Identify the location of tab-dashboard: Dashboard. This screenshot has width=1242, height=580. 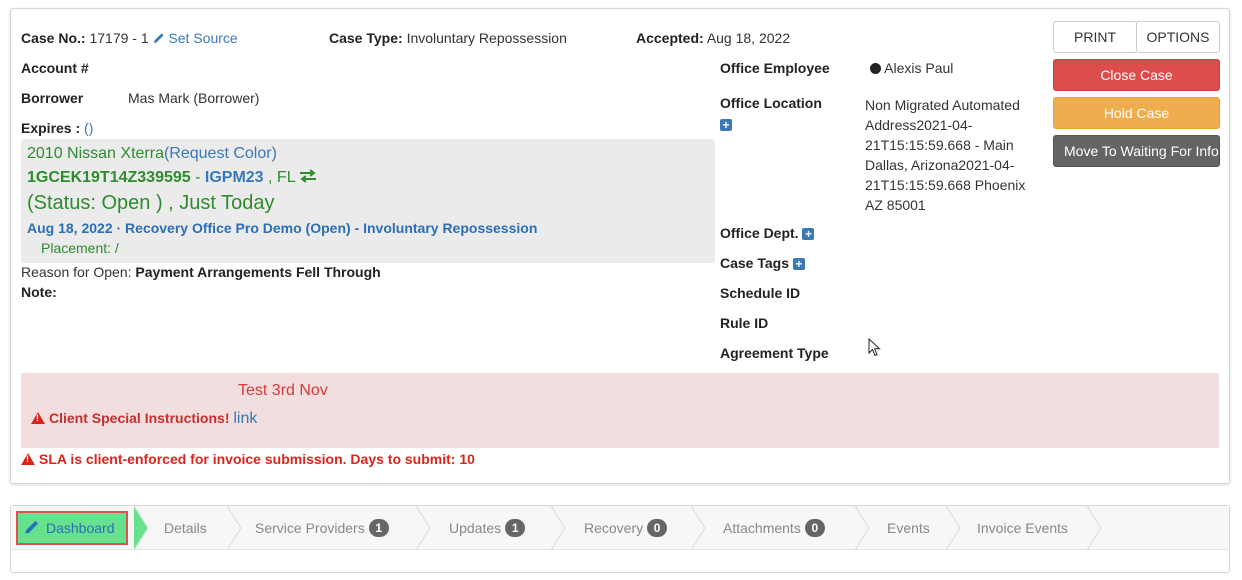
(72, 528).